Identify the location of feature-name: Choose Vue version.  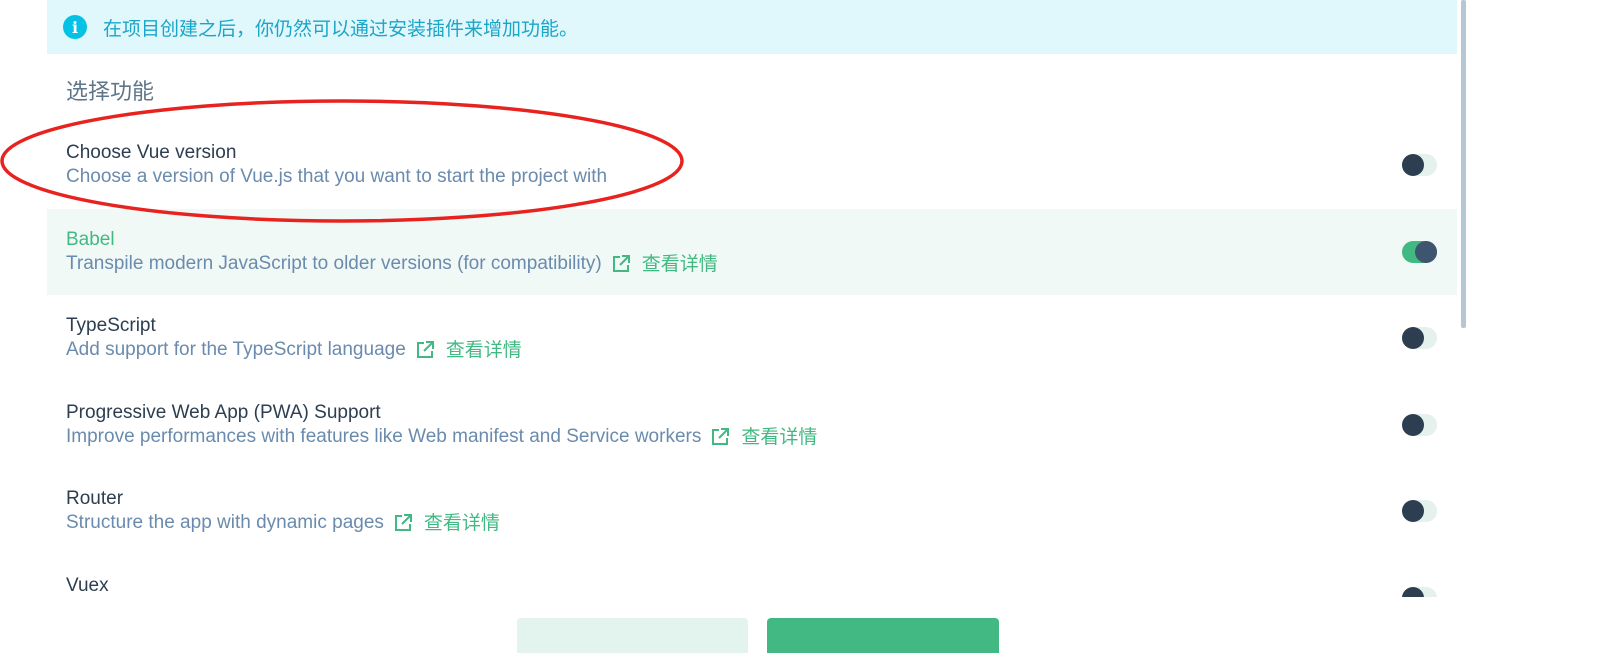
(151, 152).